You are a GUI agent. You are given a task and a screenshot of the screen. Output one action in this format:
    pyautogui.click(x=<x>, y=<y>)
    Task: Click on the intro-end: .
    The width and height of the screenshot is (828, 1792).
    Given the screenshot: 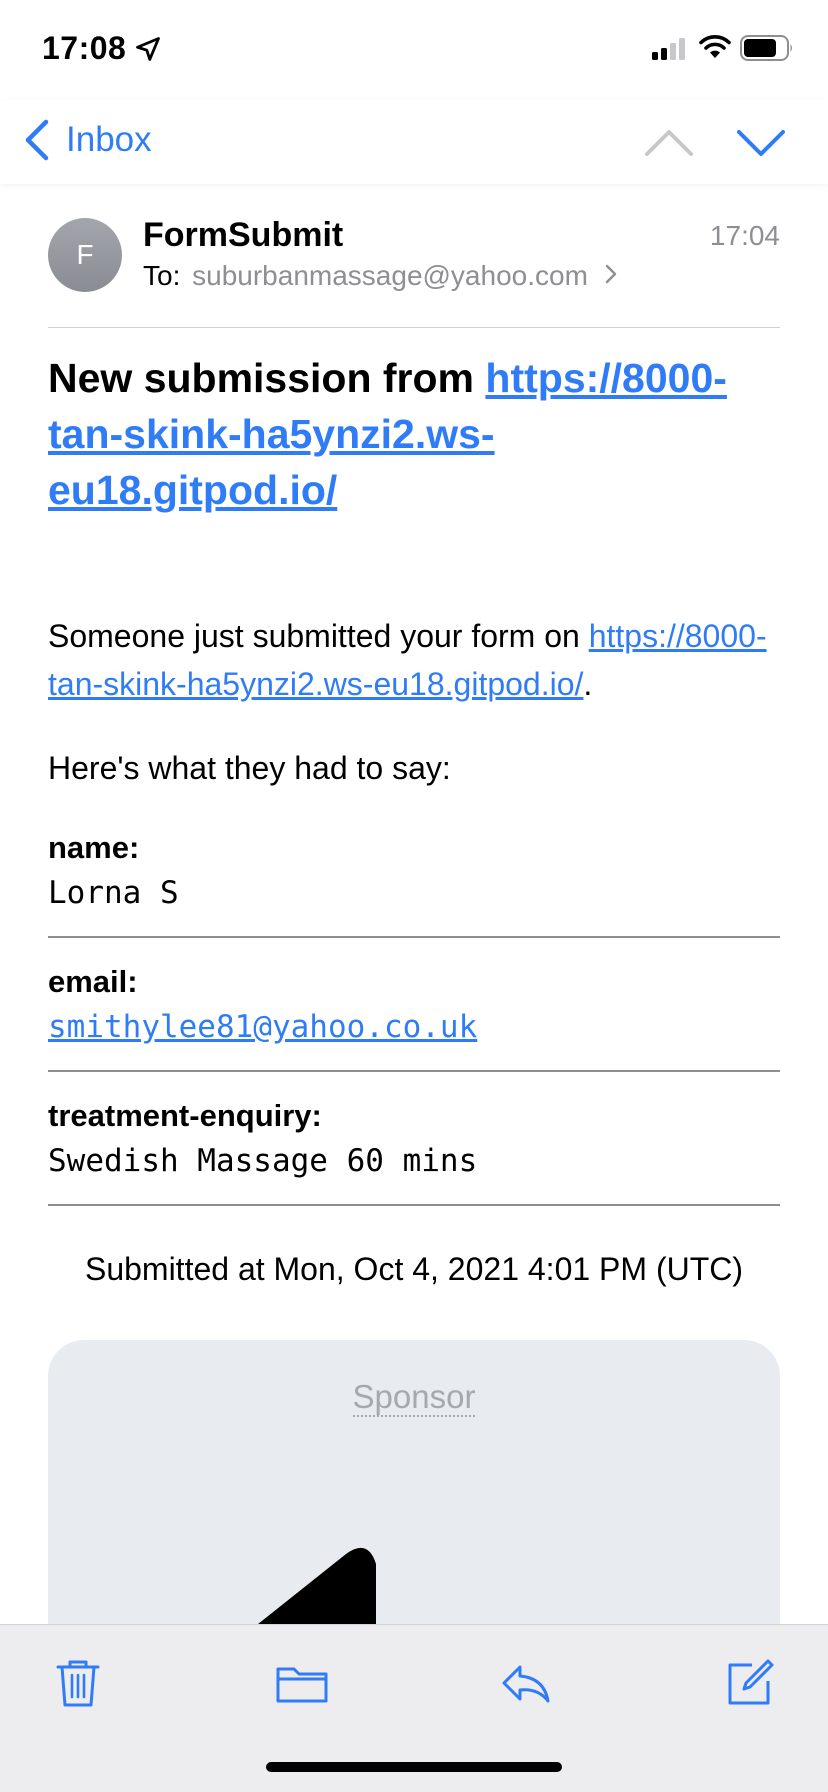 What is the action you would take?
    pyautogui.click(x=588, y=684)
    